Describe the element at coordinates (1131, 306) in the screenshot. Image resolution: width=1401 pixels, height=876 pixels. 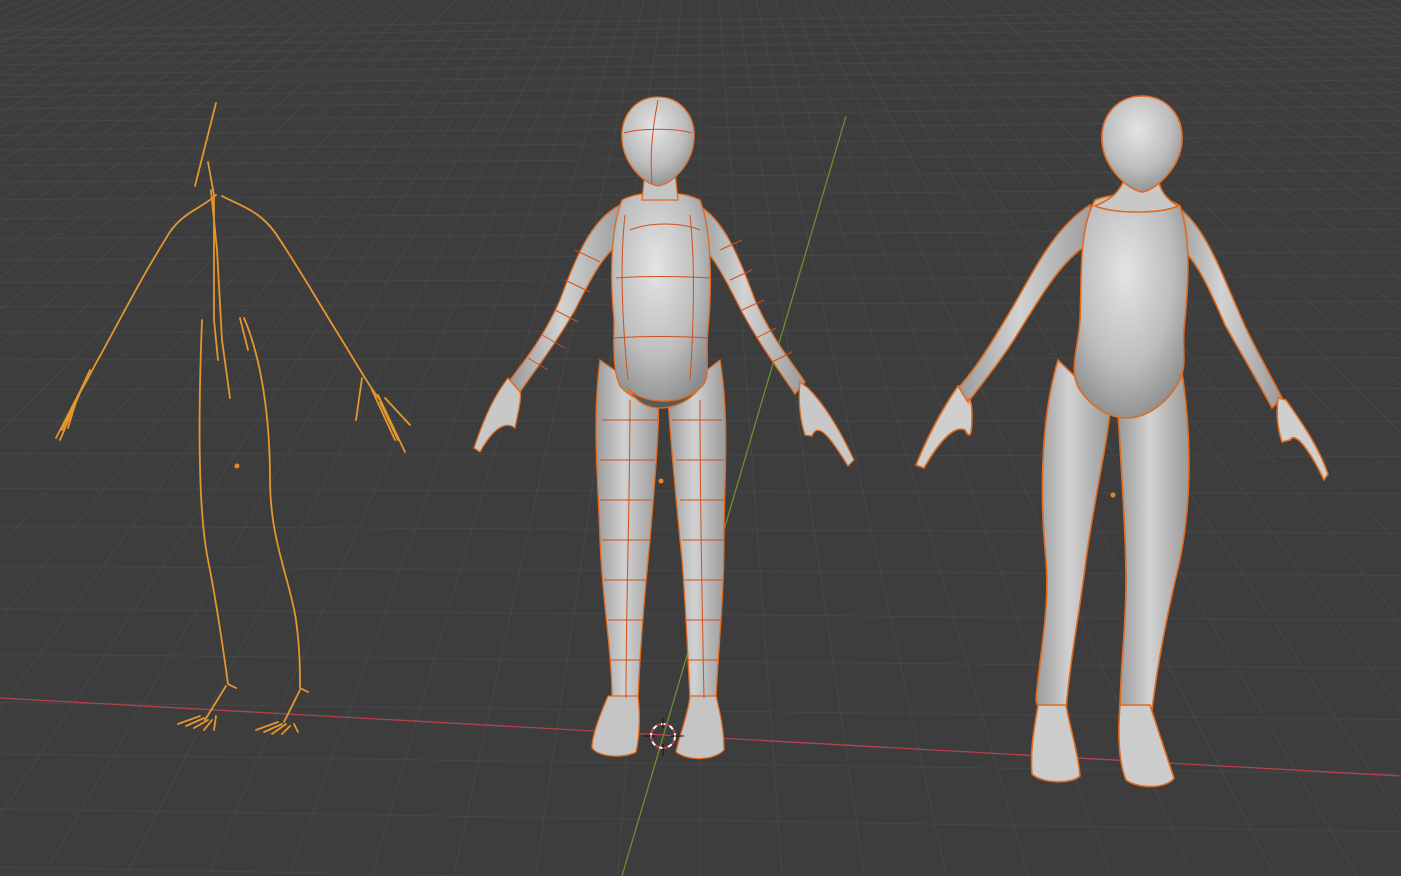
I see `smooth-torso` at that location.